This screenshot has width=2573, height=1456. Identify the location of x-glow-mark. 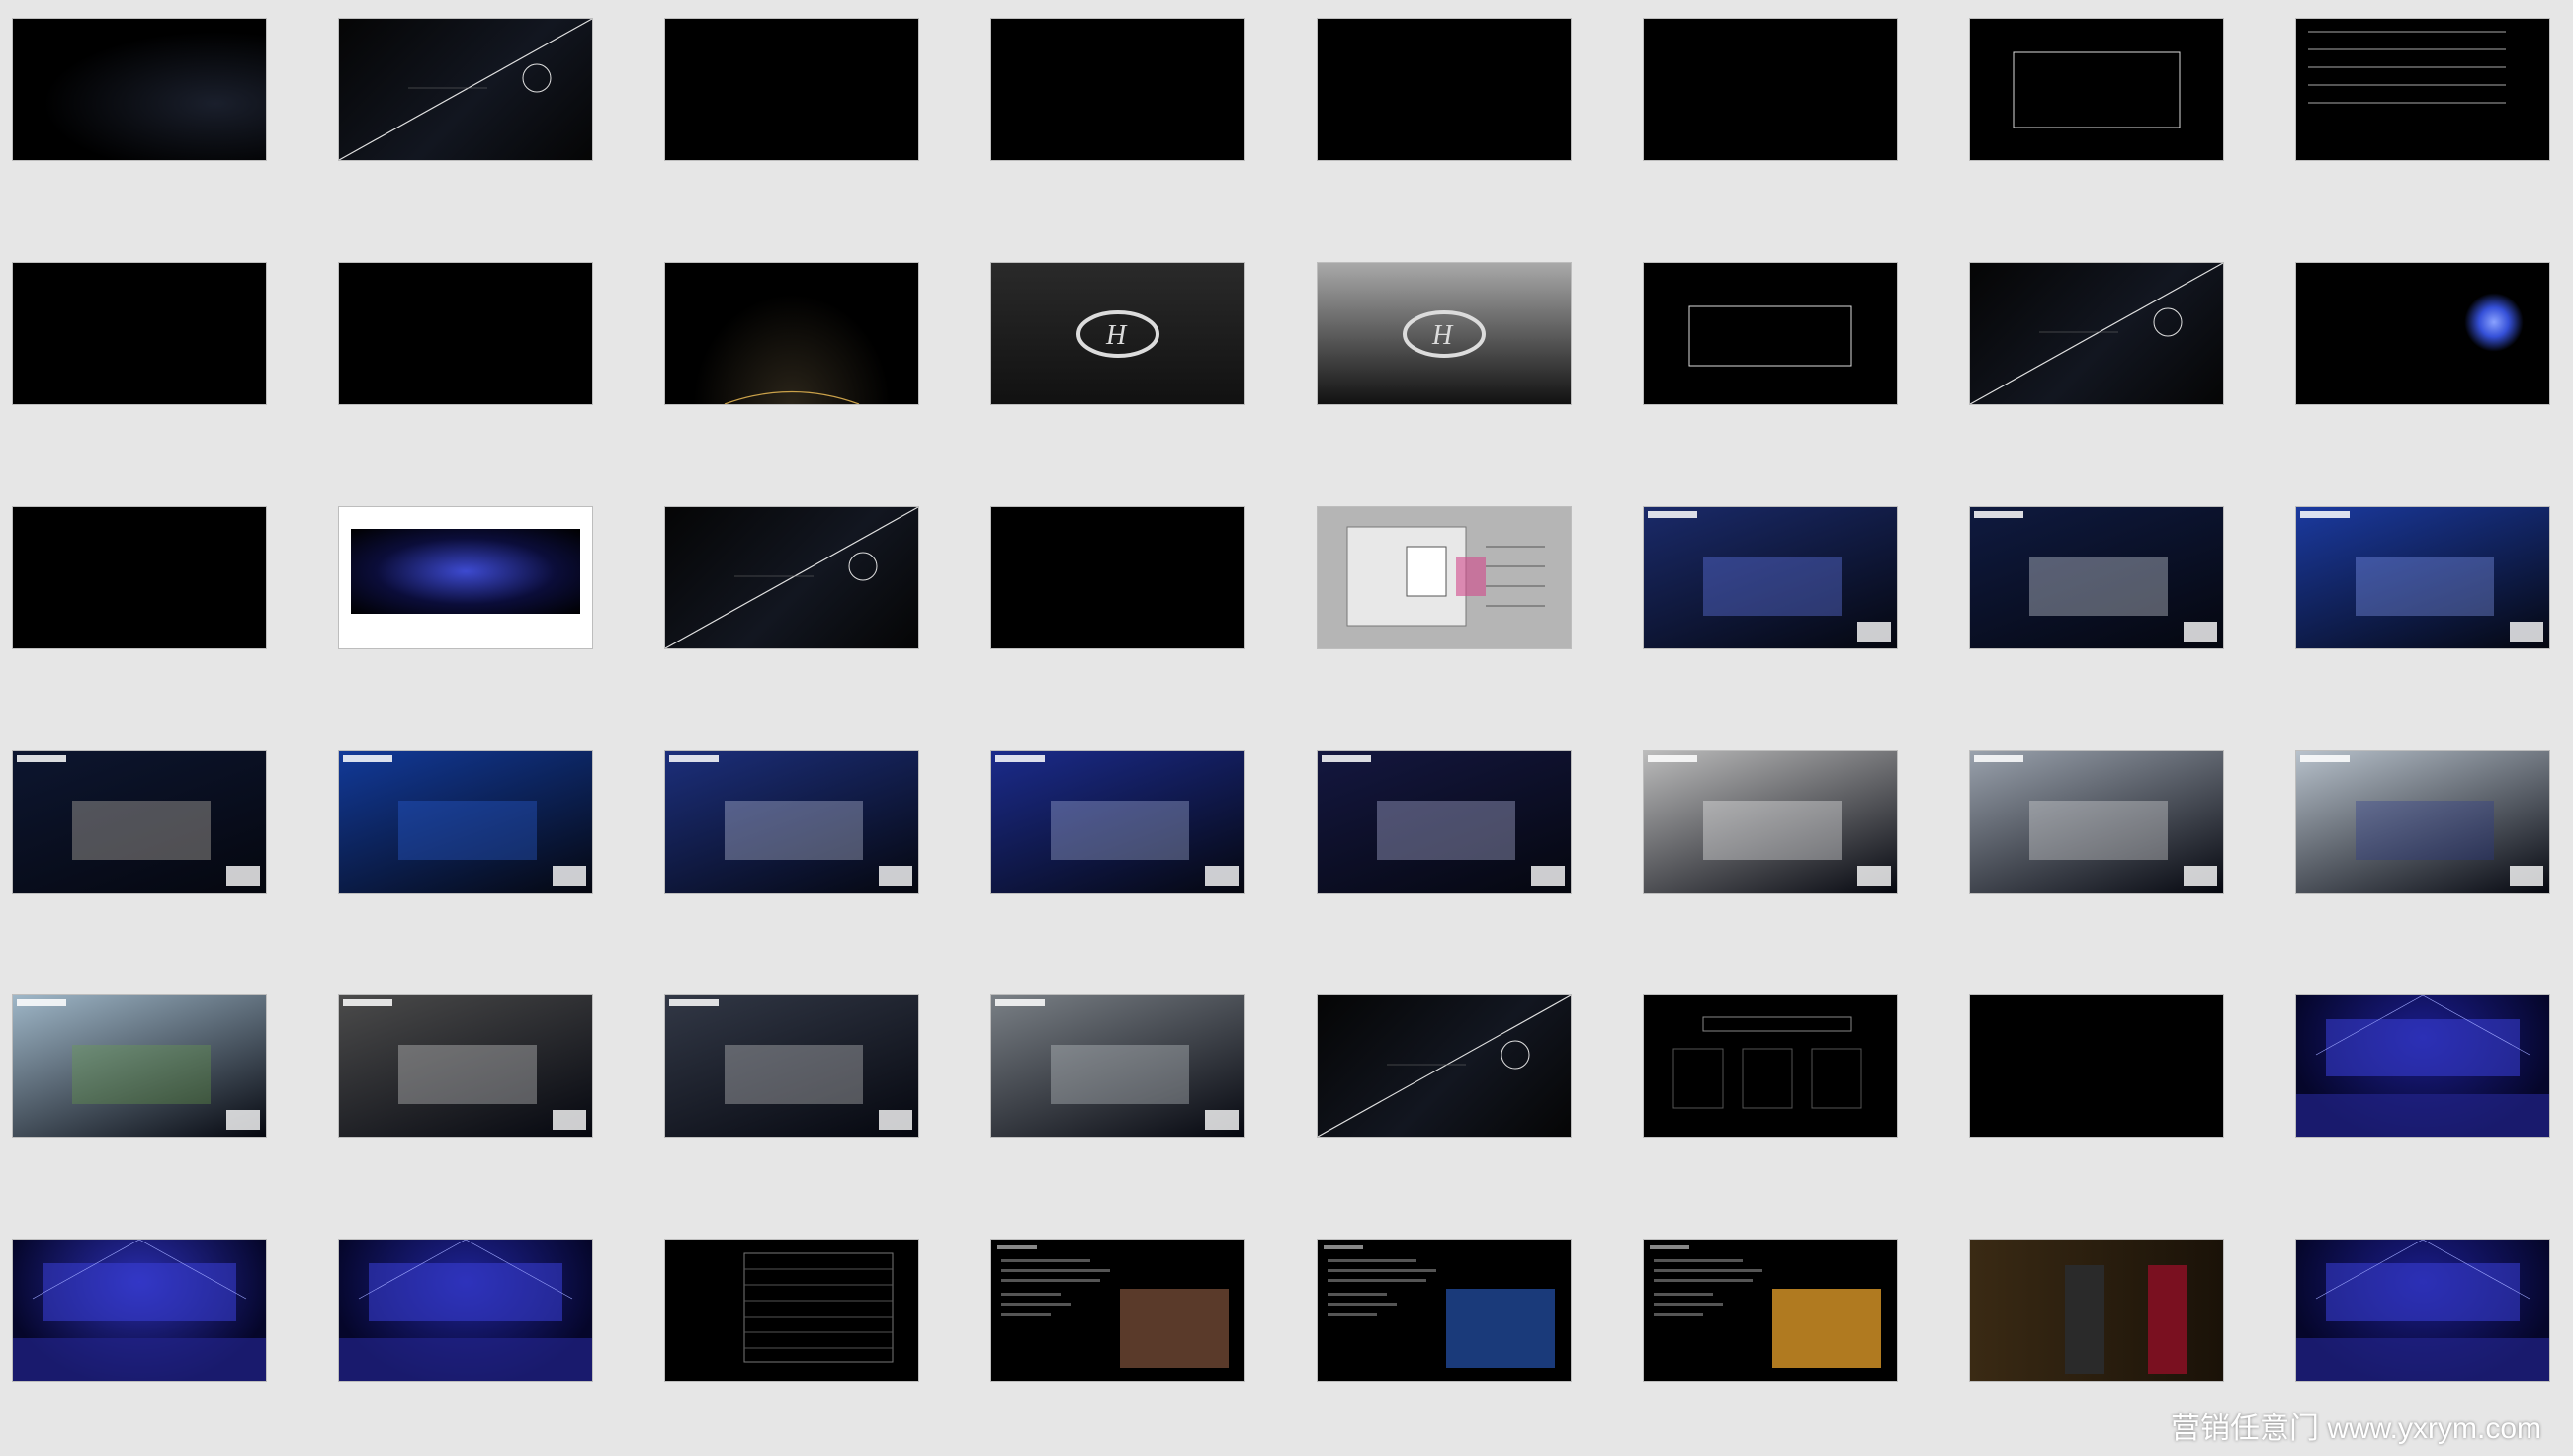
(2494, 322).